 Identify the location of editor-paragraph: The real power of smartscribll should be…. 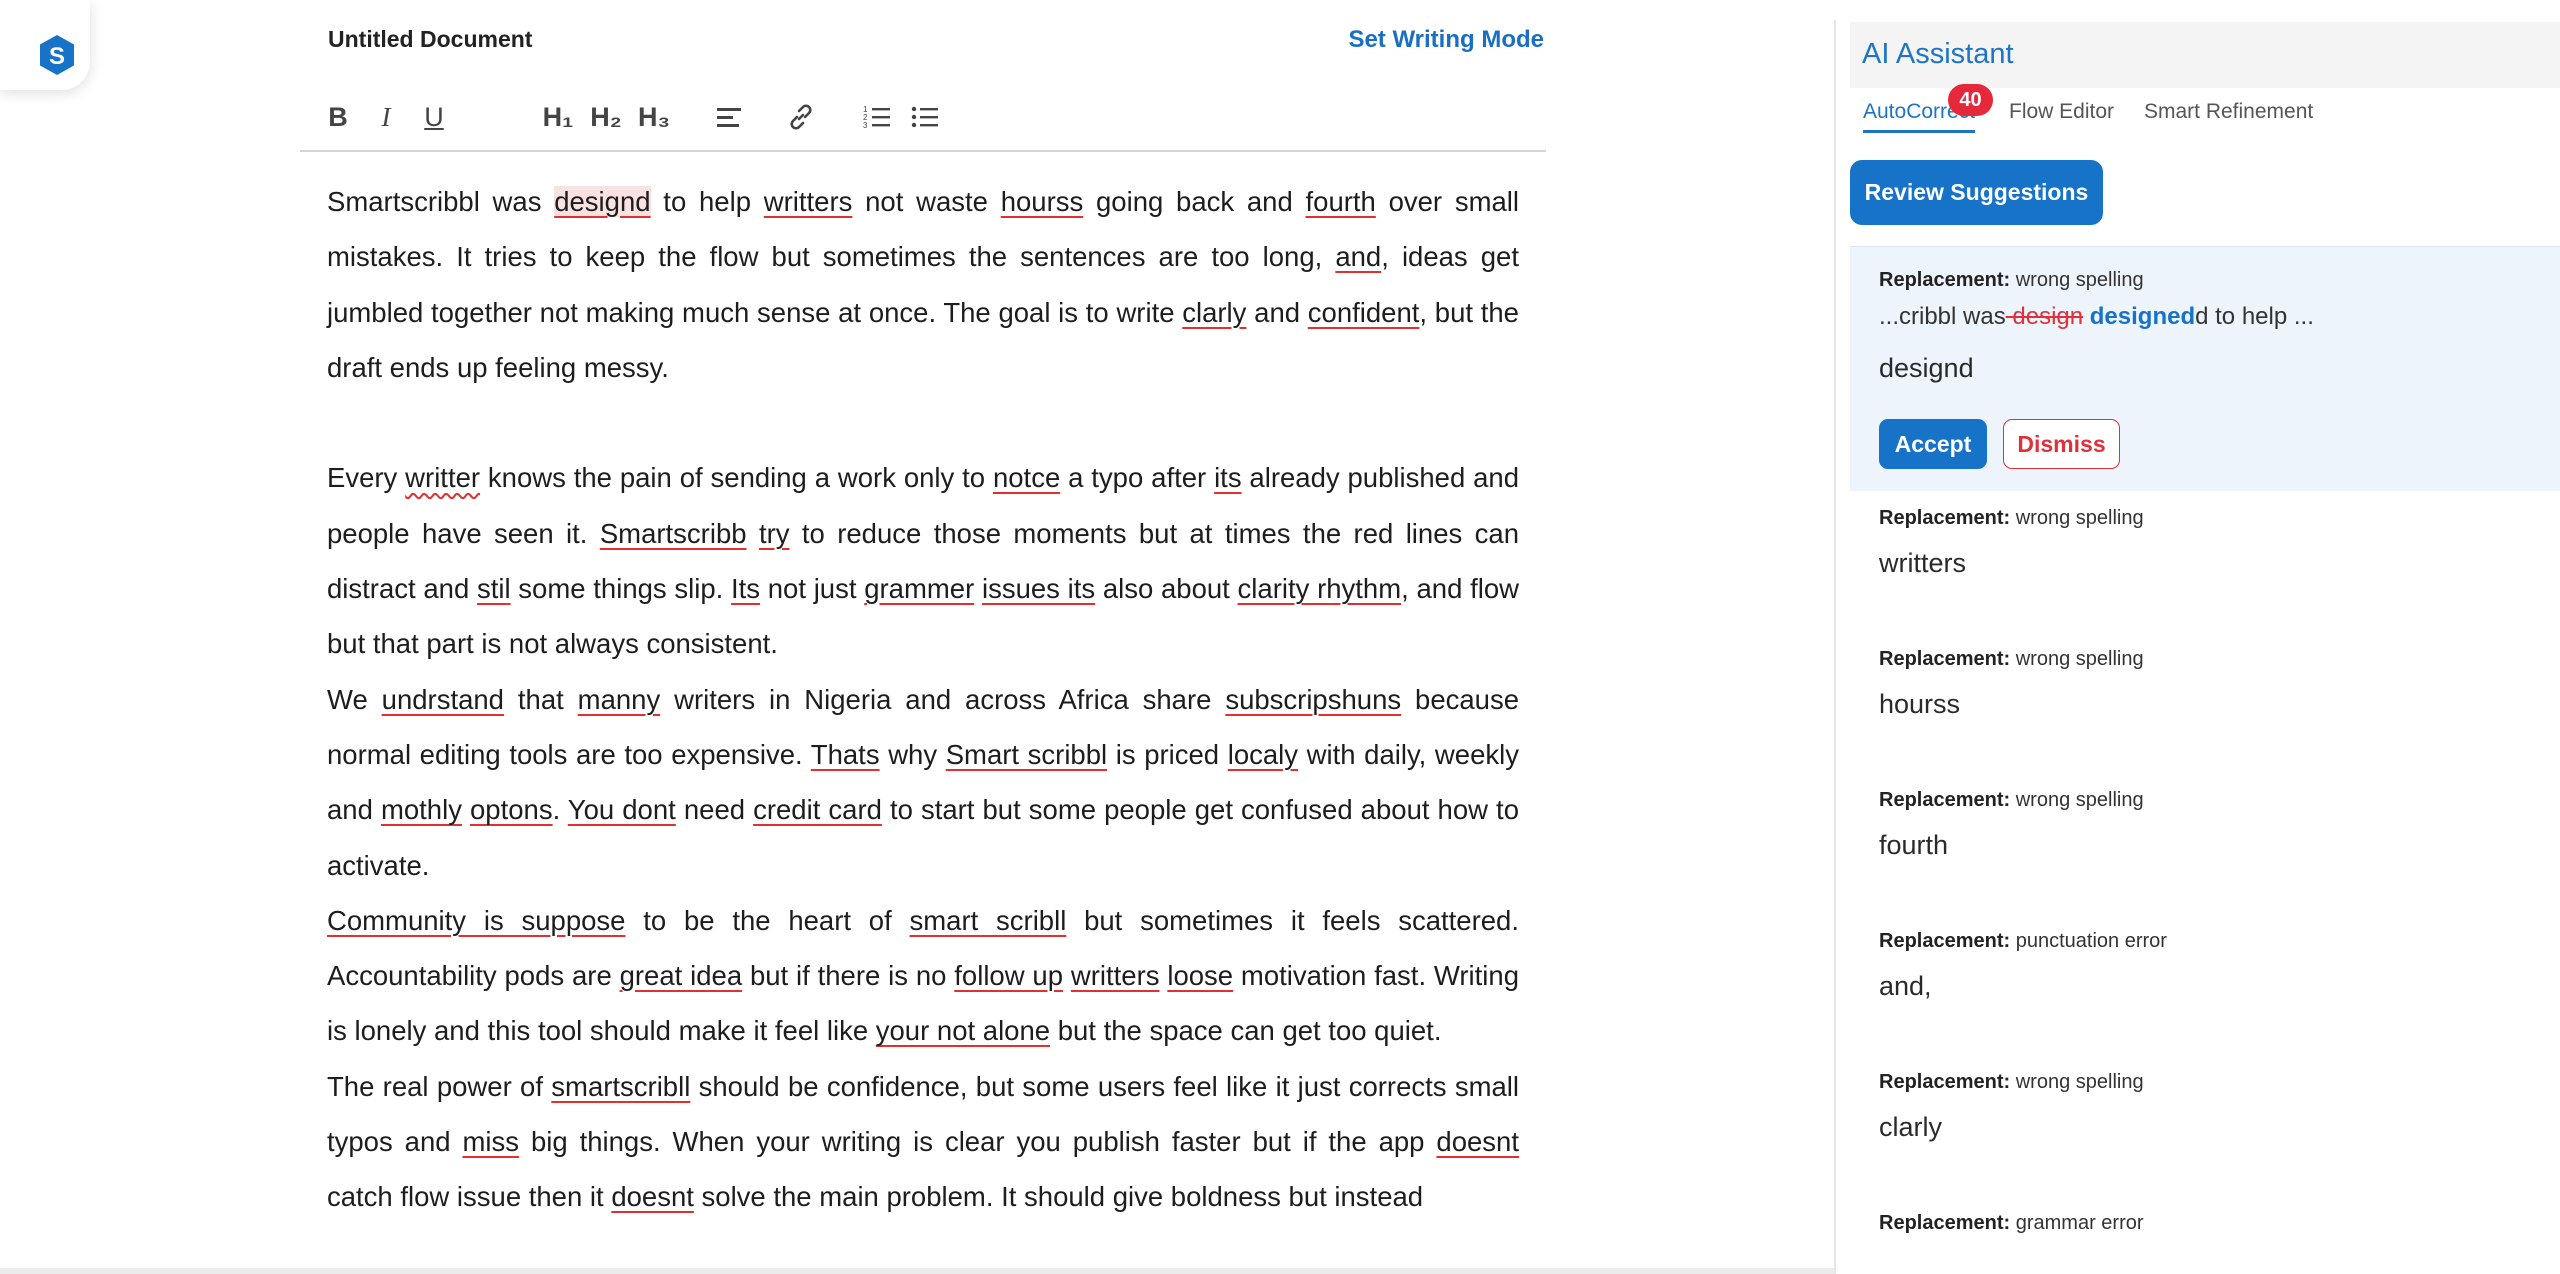
(923, 1142).